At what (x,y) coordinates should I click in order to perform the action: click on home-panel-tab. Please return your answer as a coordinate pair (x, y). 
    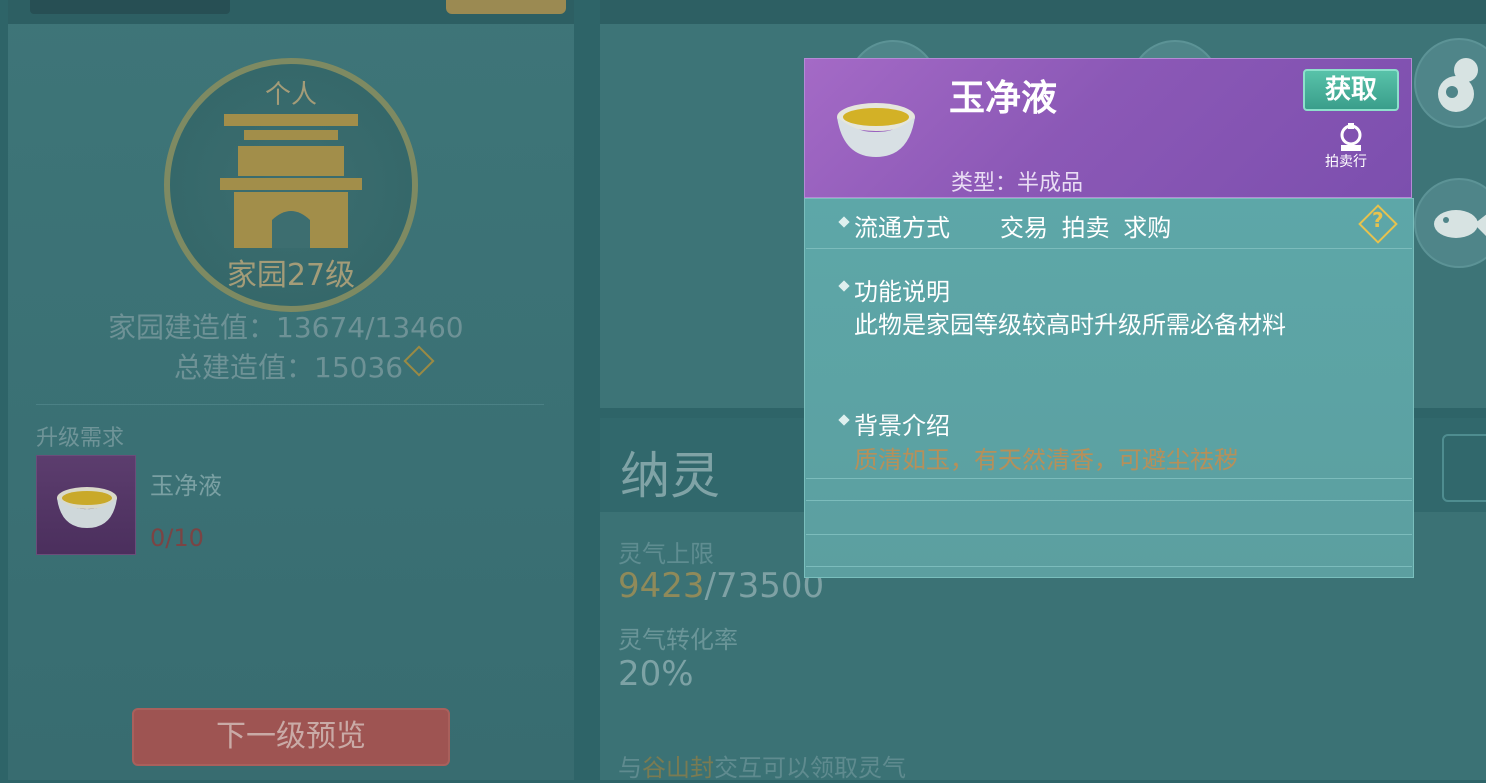
    Looking at the image, I should click on (130, 7).